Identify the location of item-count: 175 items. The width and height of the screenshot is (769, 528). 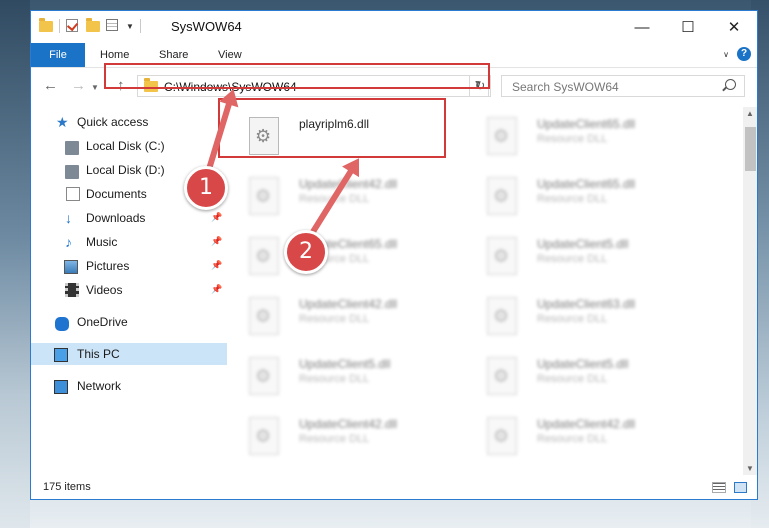
(67, 487).